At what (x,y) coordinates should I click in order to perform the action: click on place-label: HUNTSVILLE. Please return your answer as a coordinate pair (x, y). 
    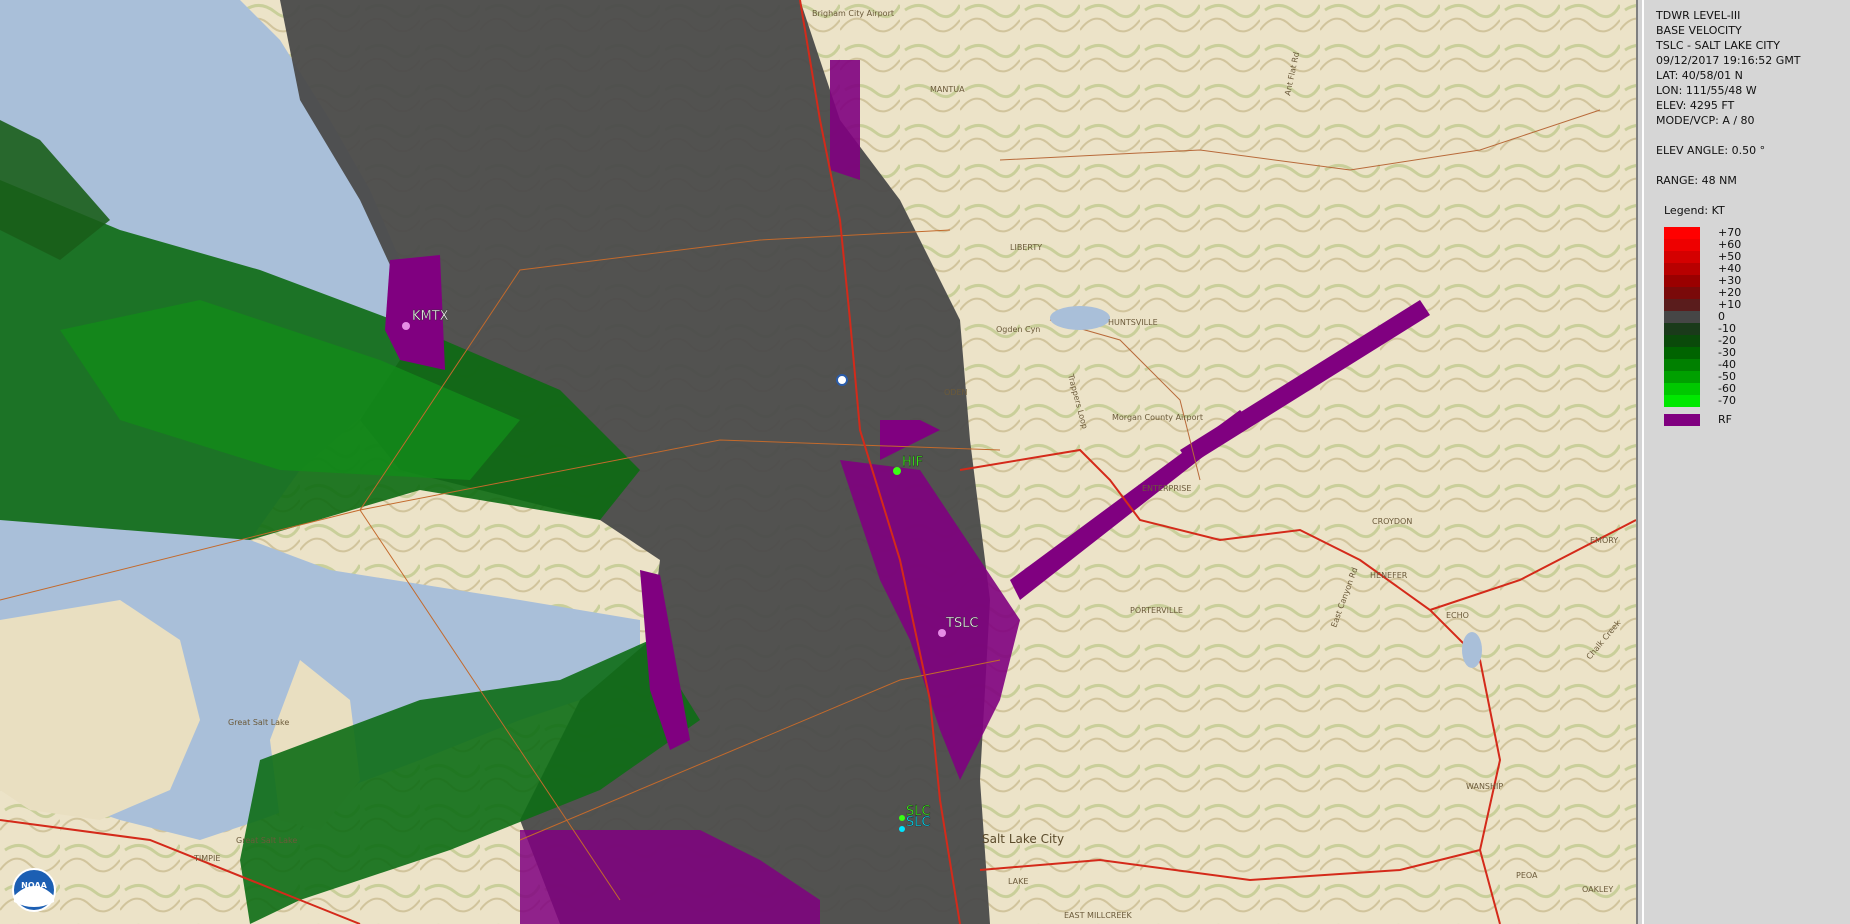
    Looking at the image, I should click on (1133, 322).